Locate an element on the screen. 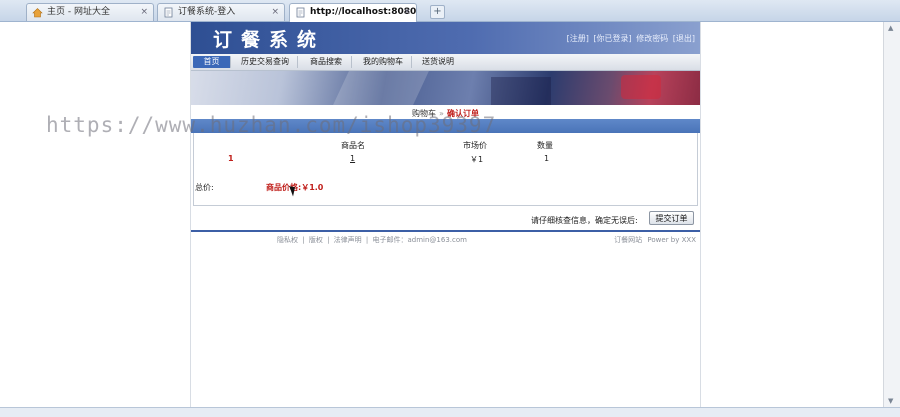 Image resolution: width=900 pixels, height=417 pixels. footer-divider is located at coordinates (445, 231).